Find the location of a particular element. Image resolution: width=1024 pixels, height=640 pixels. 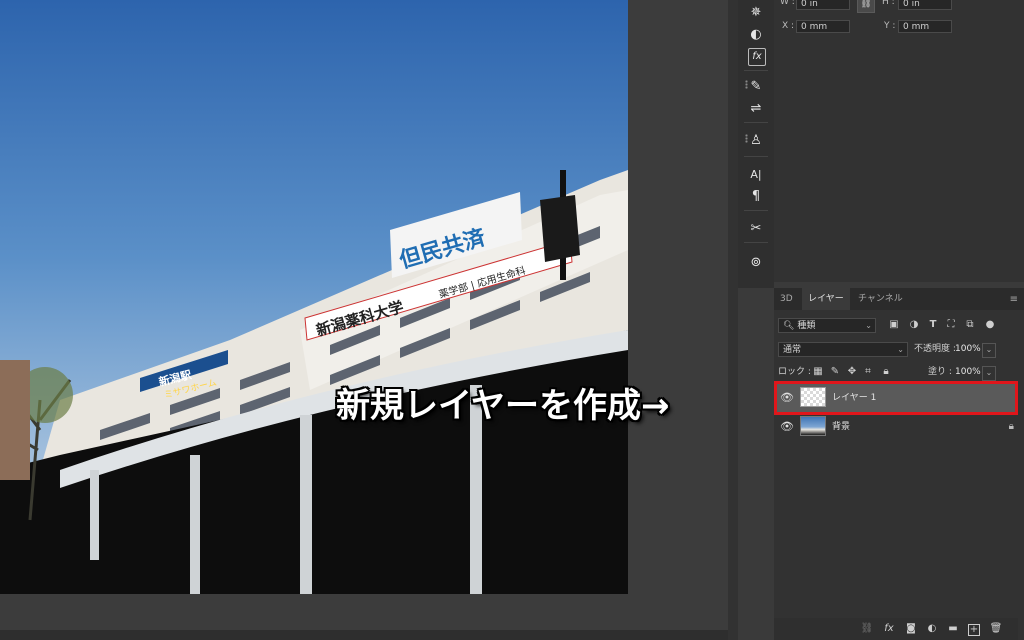

layers-panel-tabs: 3D レイヤー チャンネル ≡ is located at coordinates (899, 299).